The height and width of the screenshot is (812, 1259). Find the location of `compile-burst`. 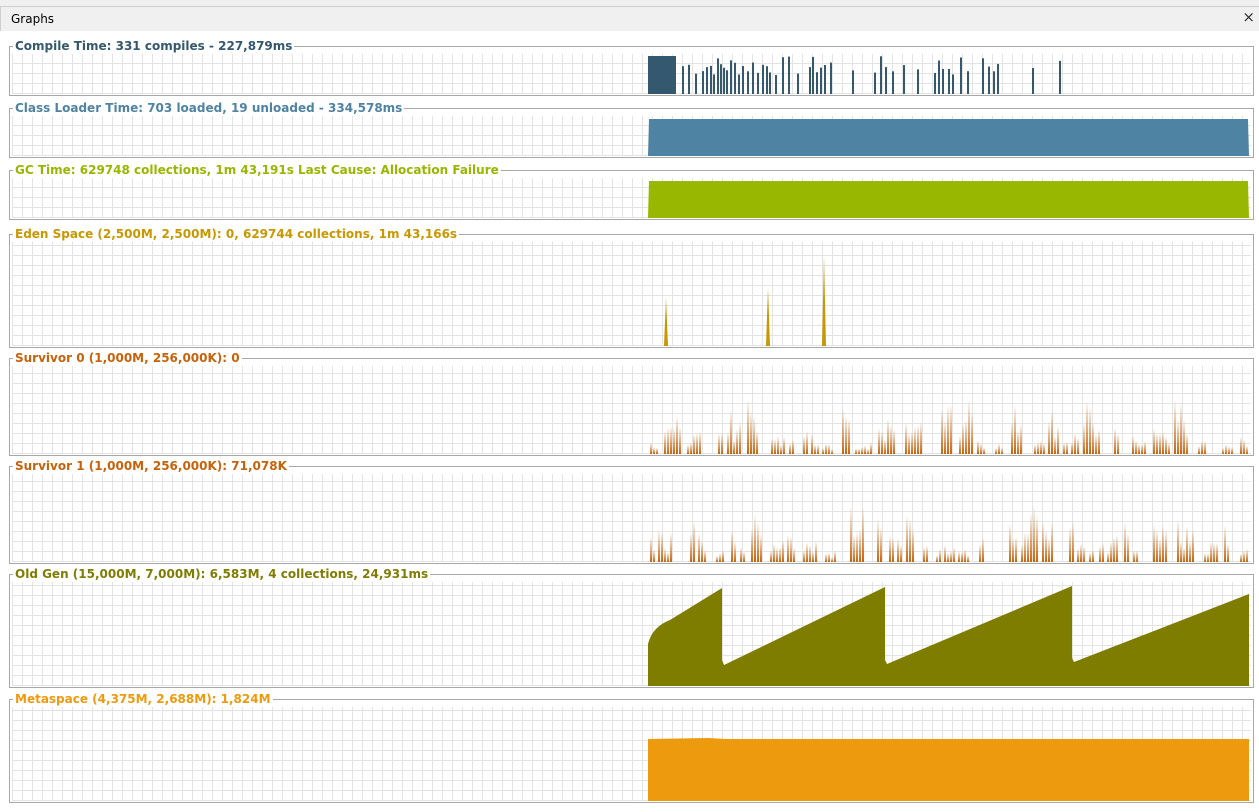

compile-burst is located at coordinates (662, 75).